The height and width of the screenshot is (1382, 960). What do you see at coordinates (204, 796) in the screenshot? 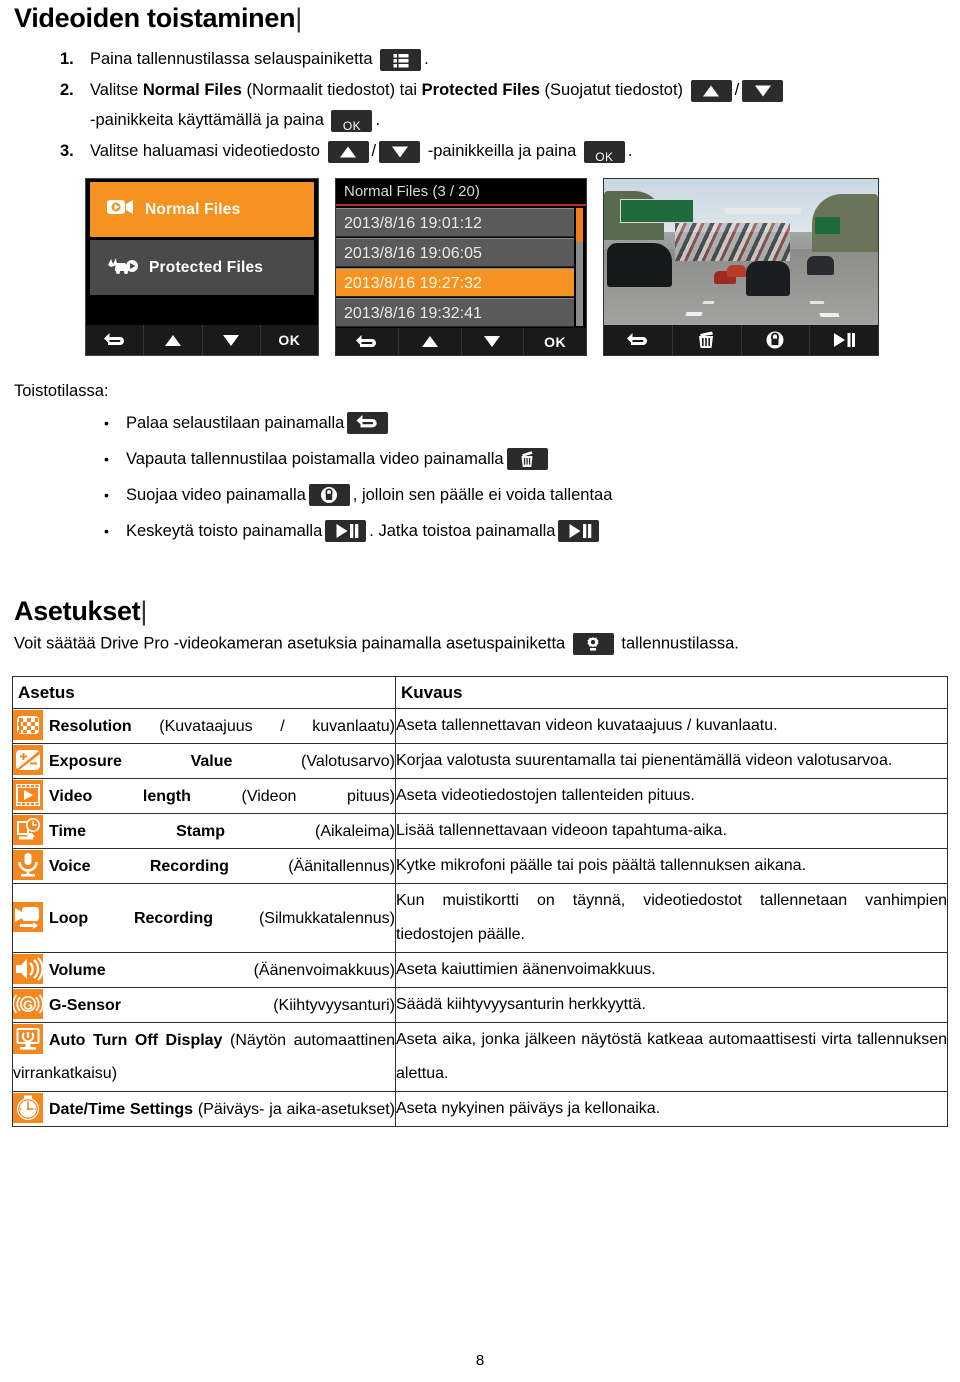
I see `setting-name-cell: Video length (Videon pituus)` at bounding box center [204, 796].